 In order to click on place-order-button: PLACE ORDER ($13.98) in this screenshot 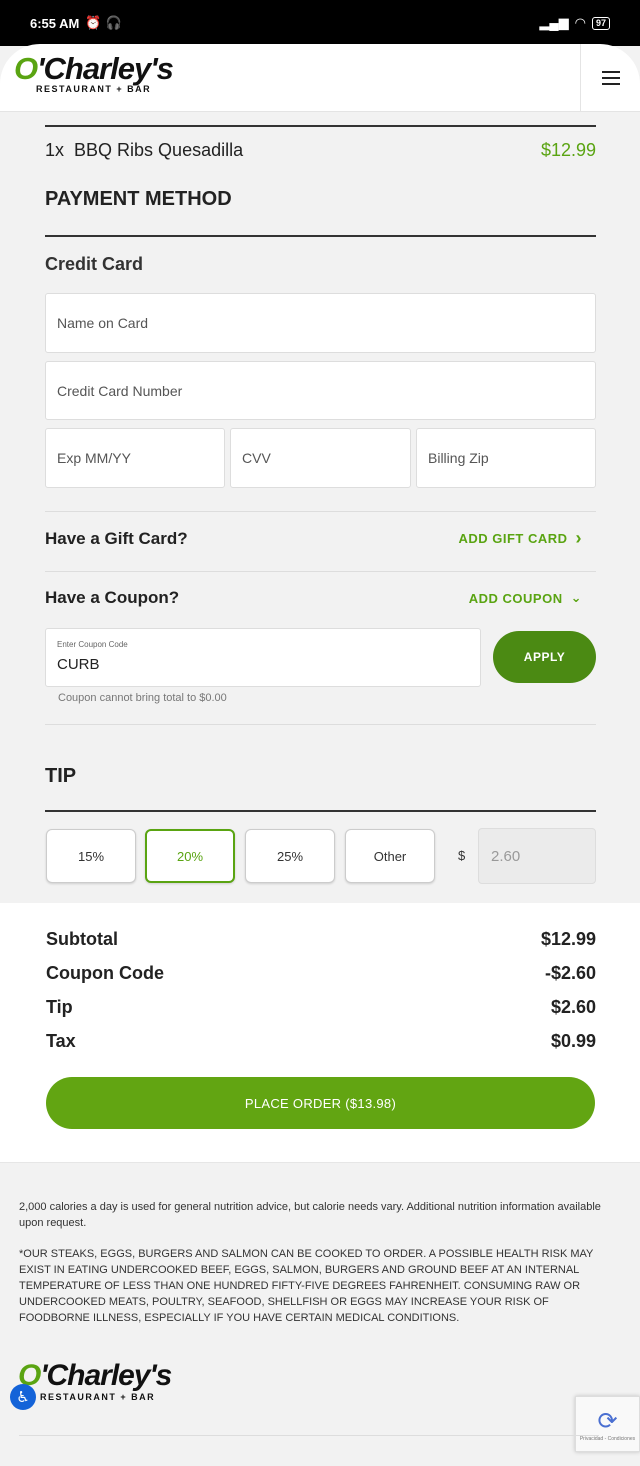, I will do `click(320, 1103)`.